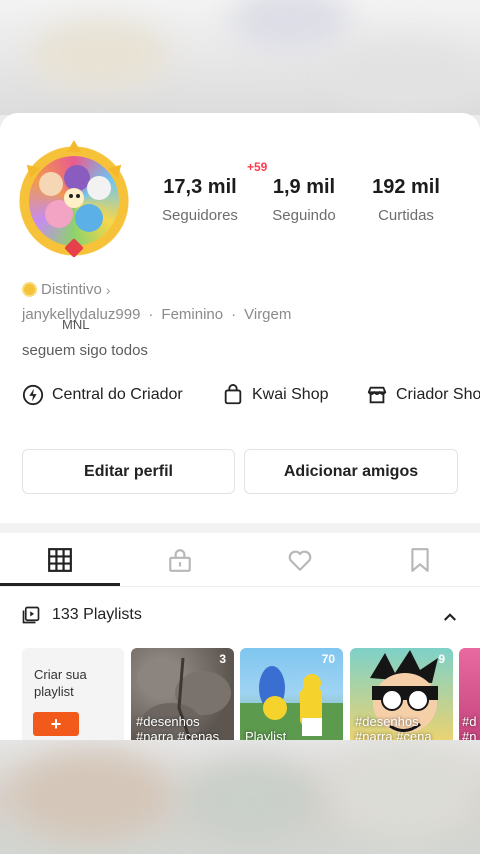 The width and height of the screenshot is (480, 854). Describe the element at coordinates (192, 314) in the screenshot. I see `gender: Feminino` at that location.